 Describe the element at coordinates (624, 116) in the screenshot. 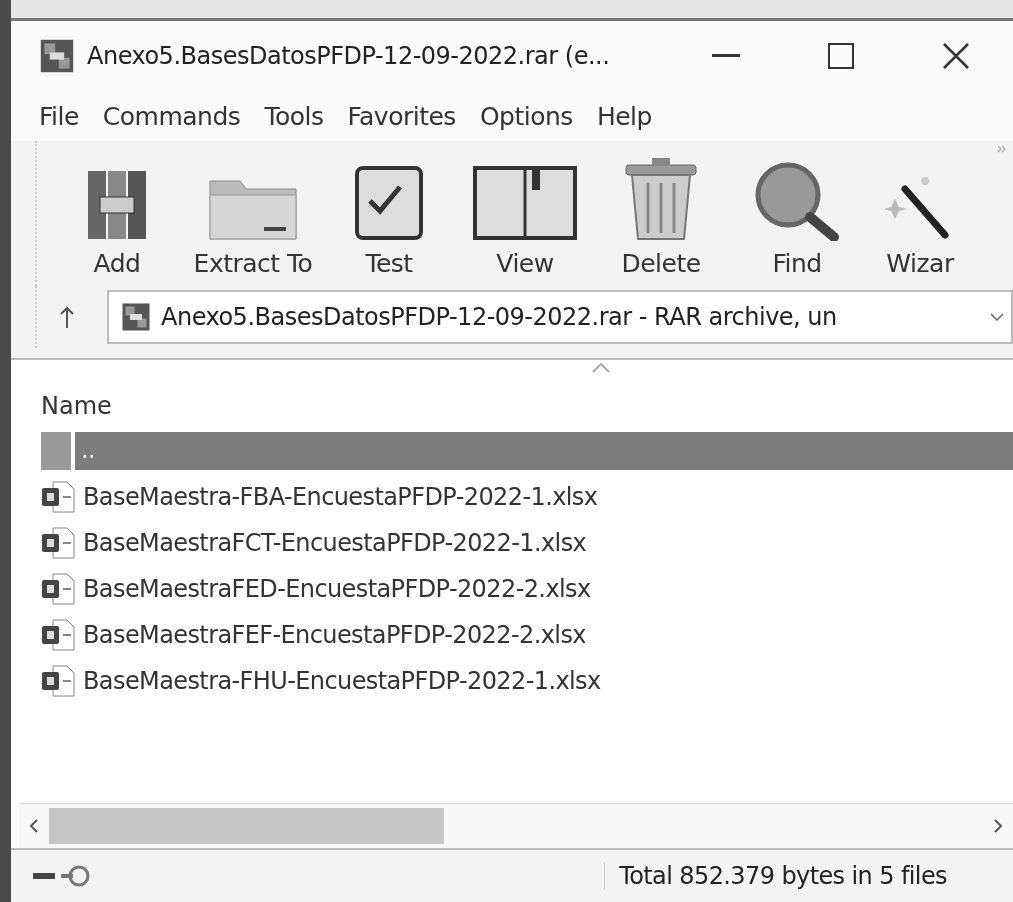

I see `menu-item: Help` at that location.